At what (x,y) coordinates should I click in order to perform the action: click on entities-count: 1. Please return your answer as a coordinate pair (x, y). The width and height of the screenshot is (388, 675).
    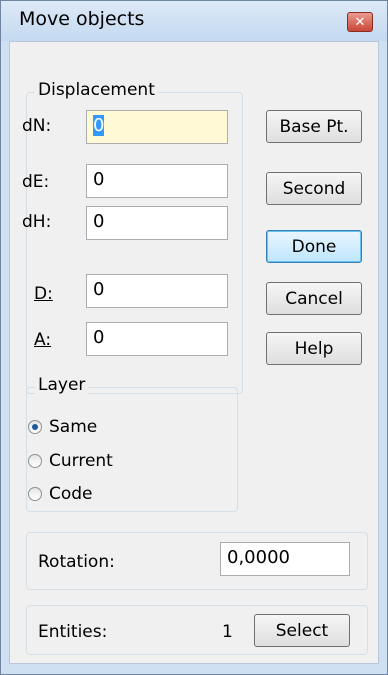
    Looking at the image, I should click on (227, 632).